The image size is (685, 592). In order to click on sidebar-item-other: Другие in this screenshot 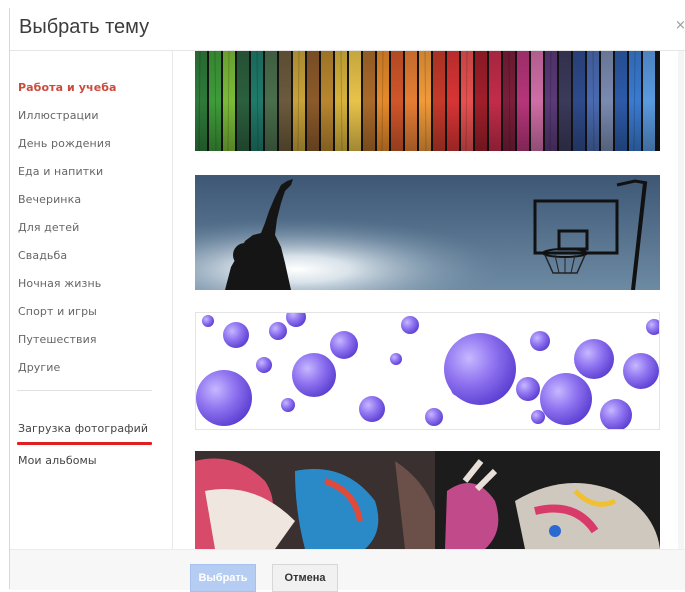, I will do `click(39, 367)`.